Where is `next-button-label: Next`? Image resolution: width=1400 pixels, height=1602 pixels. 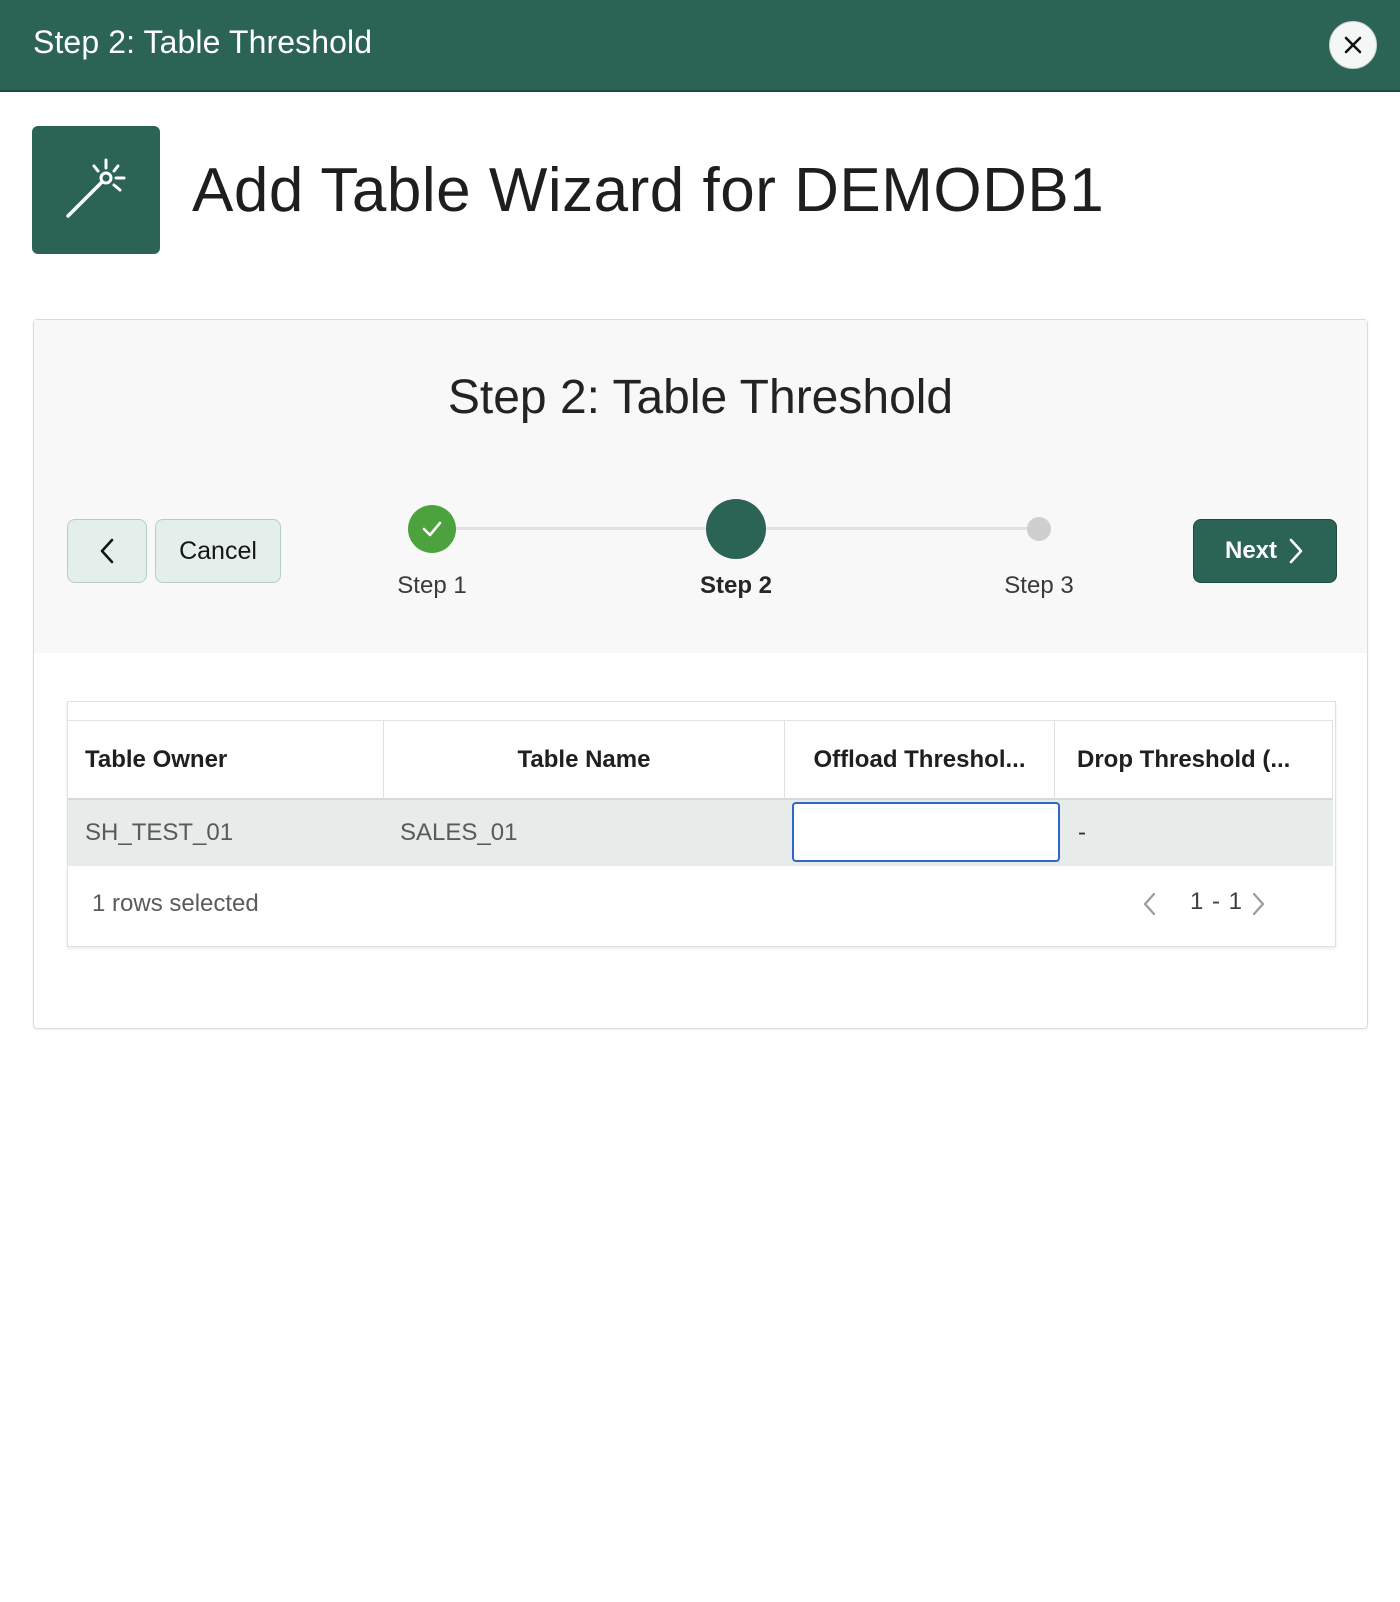 next-button-label: Next is located at coordinates (1251, 550).